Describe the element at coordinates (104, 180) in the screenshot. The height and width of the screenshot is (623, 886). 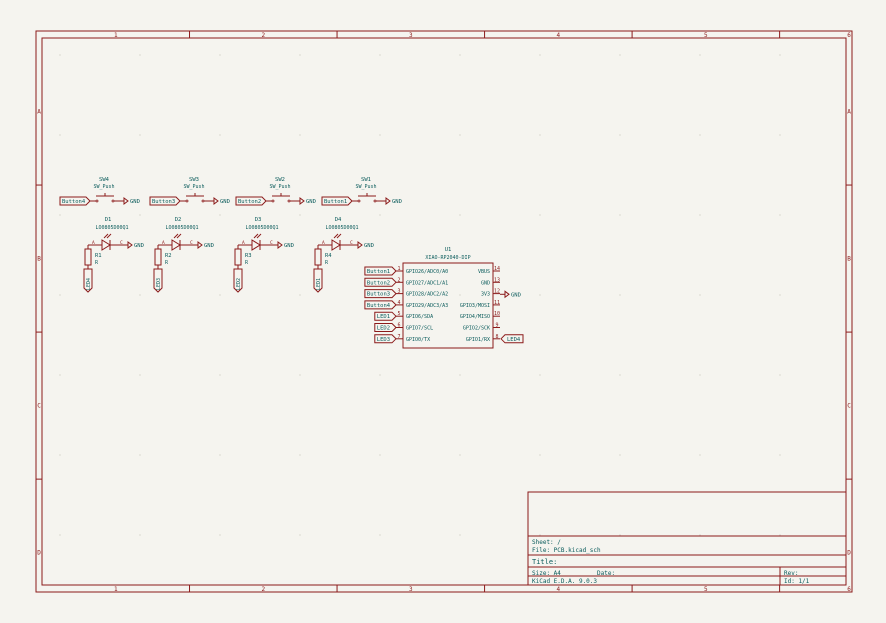
I see `switch-reference: SW4` at that location.